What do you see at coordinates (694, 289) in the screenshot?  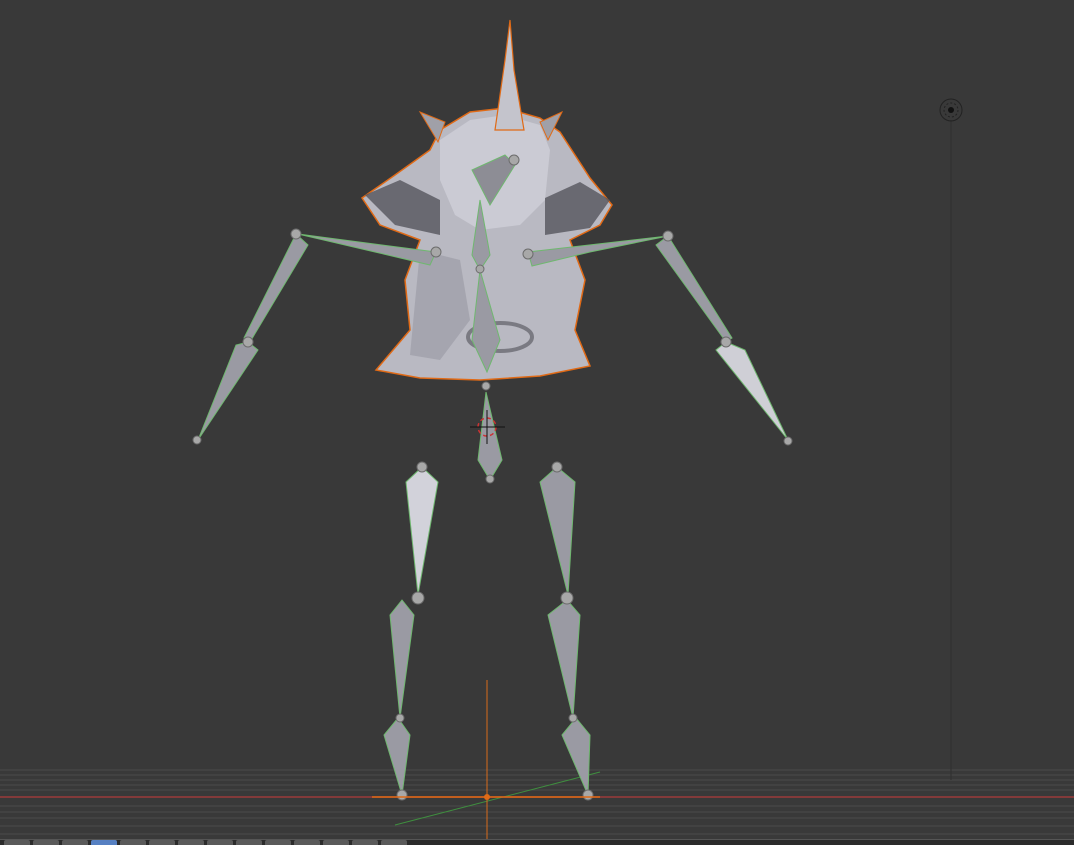 I see `bone-right-upper-arm` at bounding box center [694, 289].